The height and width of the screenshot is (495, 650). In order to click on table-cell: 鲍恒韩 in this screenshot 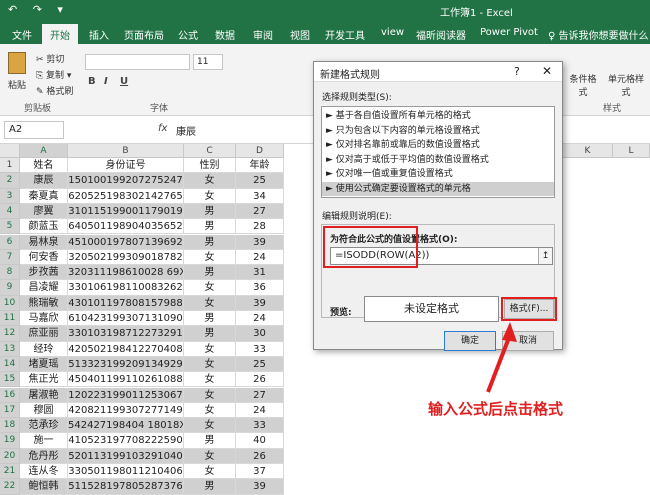, I will do `click(44, 487)`.